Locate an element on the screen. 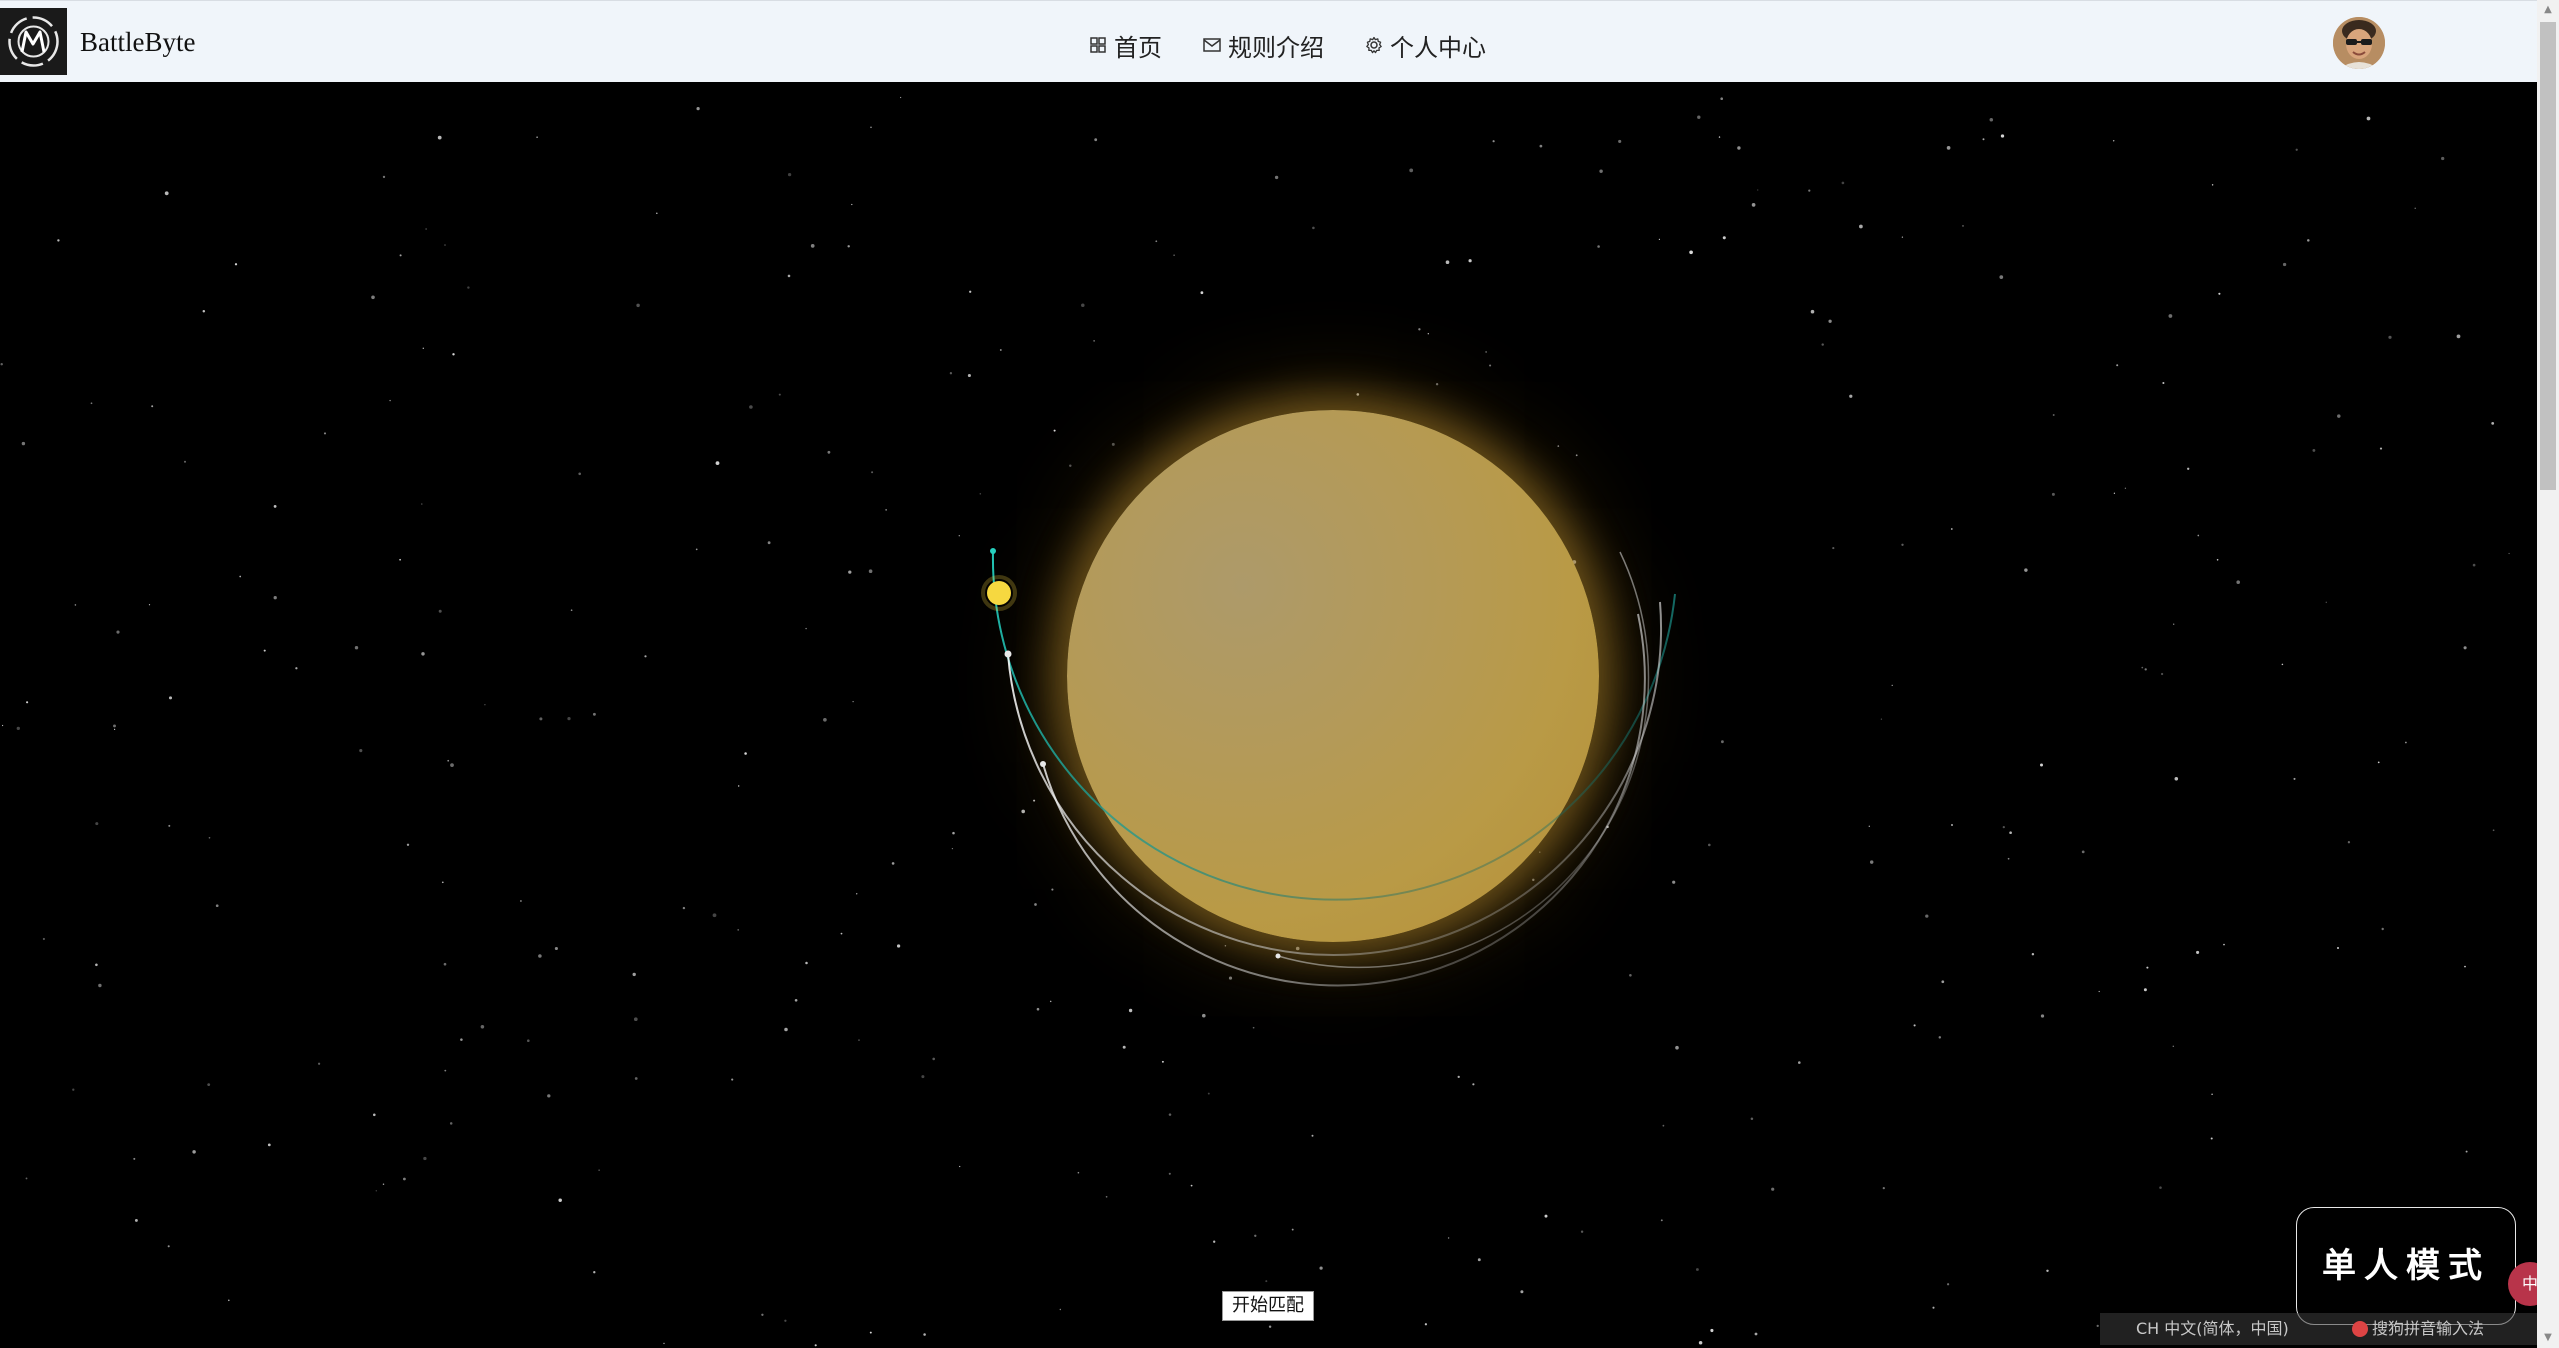  start-match-button: 开始匹配 is located at coordinates (1268, 1306).